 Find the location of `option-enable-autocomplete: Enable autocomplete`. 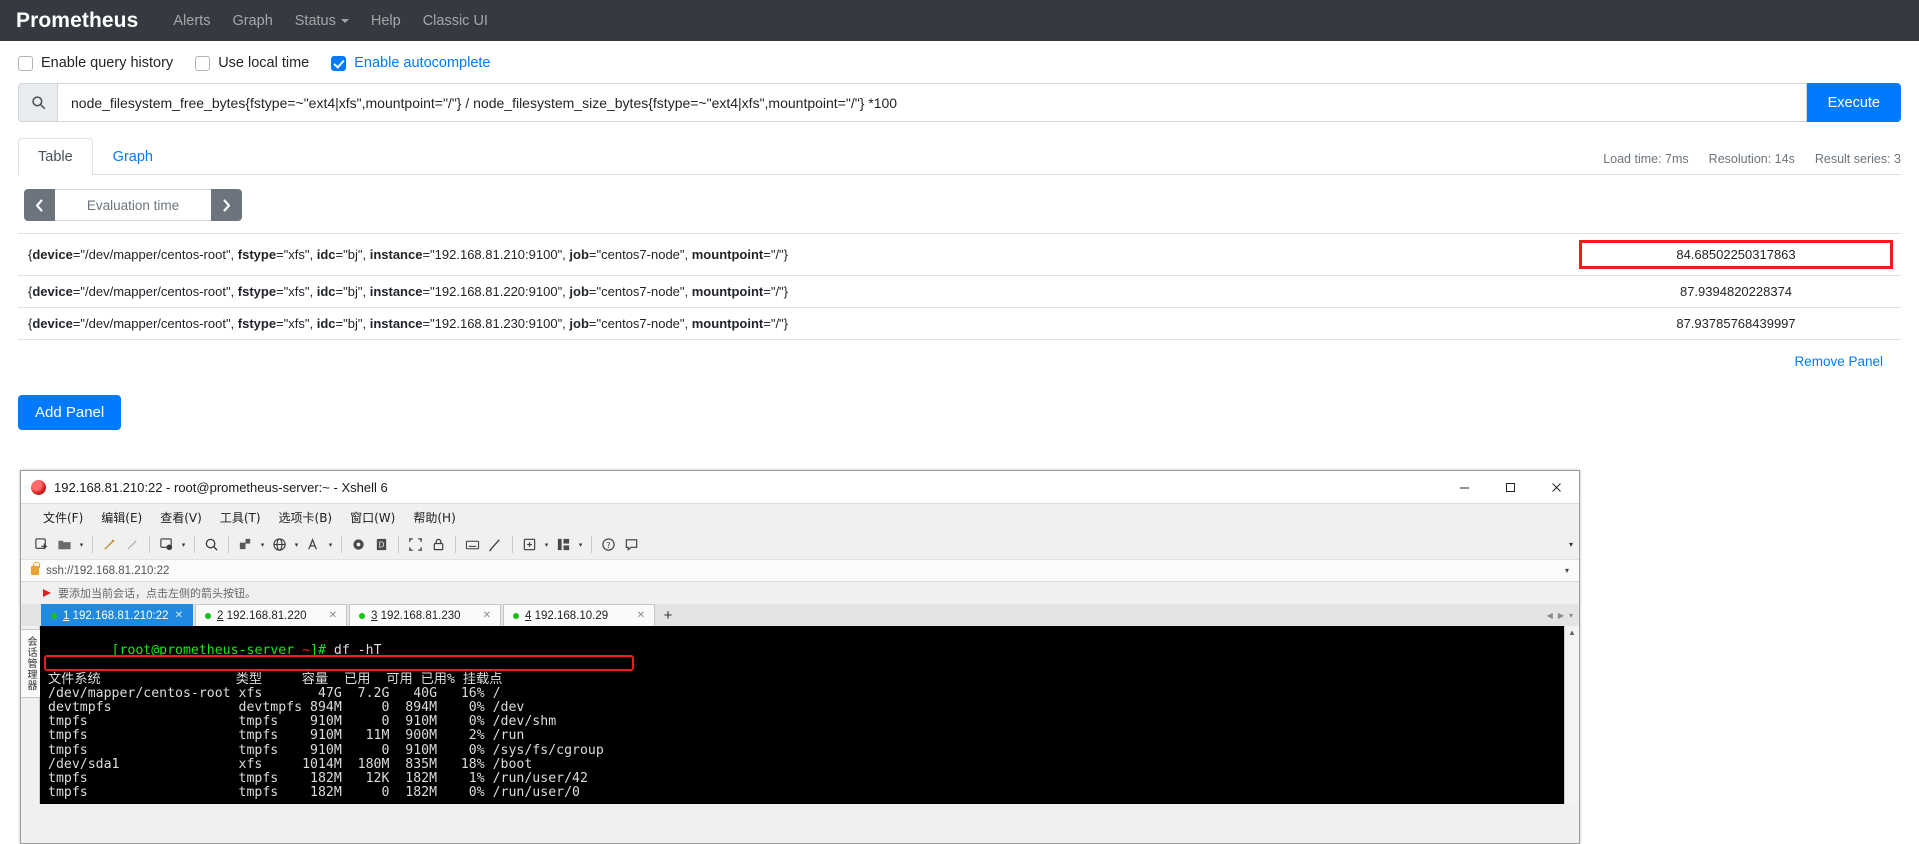

option-enable-autocomplete: Enable autocomplete is located at coordinates (411, 63).